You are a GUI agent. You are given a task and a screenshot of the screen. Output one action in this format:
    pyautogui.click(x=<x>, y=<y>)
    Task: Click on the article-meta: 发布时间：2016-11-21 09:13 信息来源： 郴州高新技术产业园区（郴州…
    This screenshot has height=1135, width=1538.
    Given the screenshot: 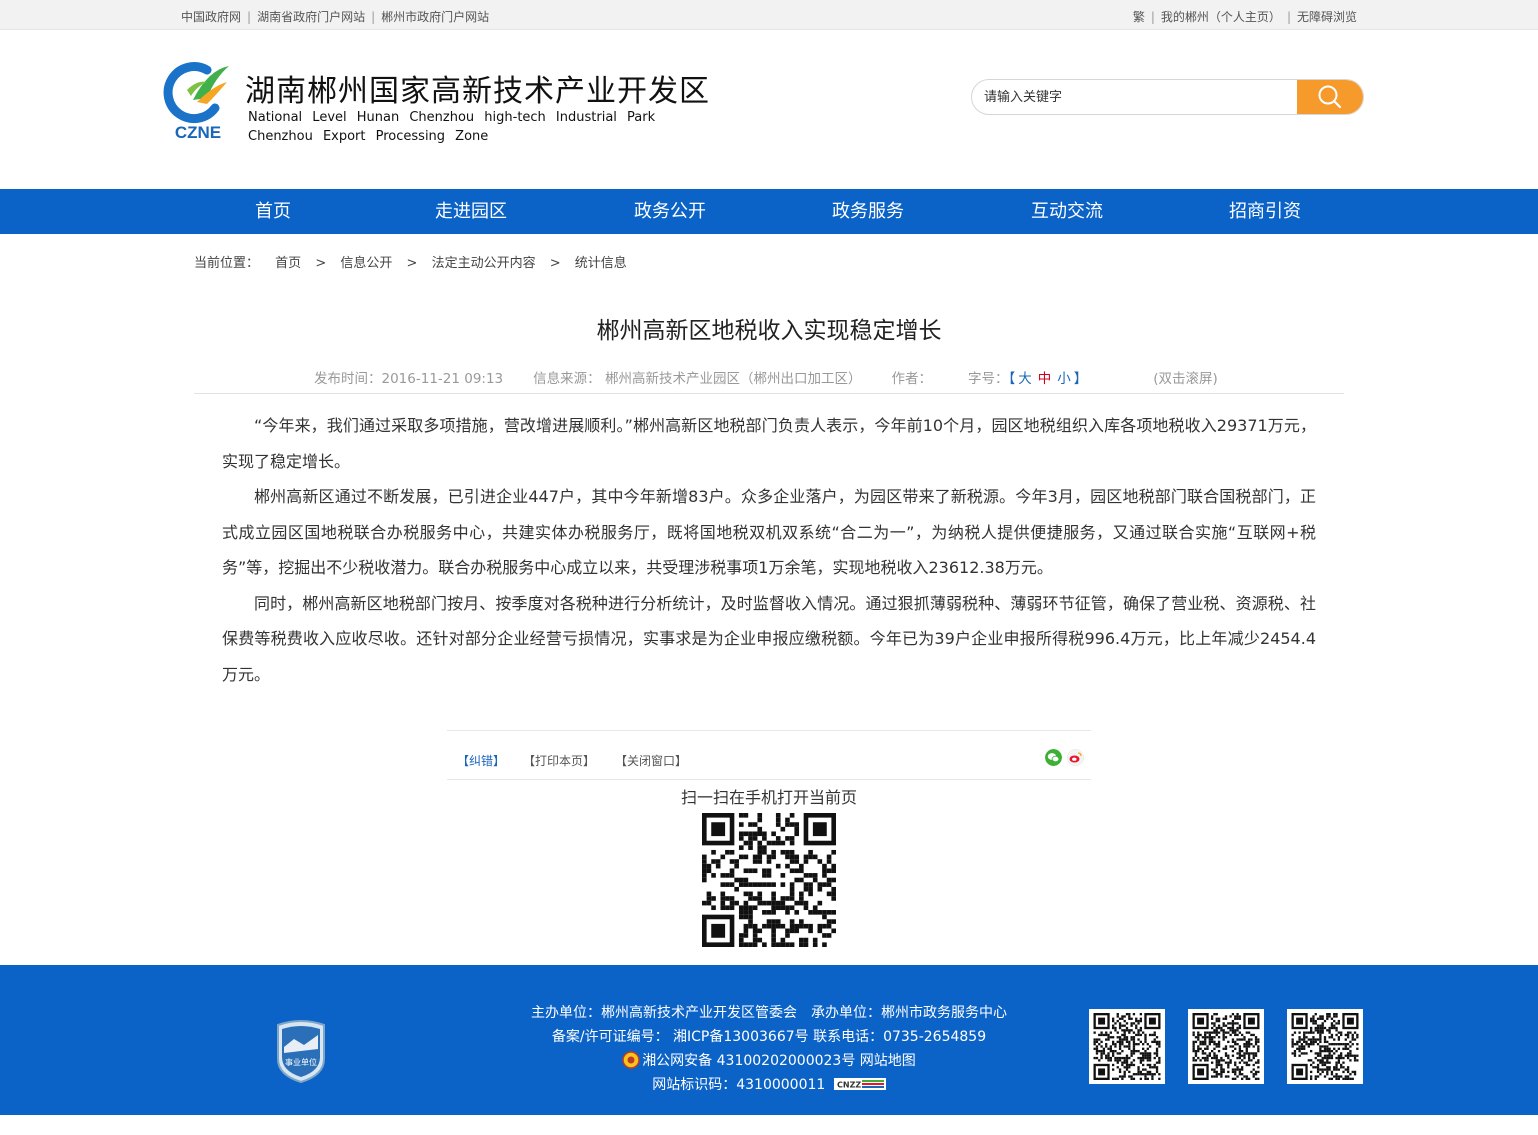 What is the action you would take?
    pyautogui.click(x=781, y=377)
    